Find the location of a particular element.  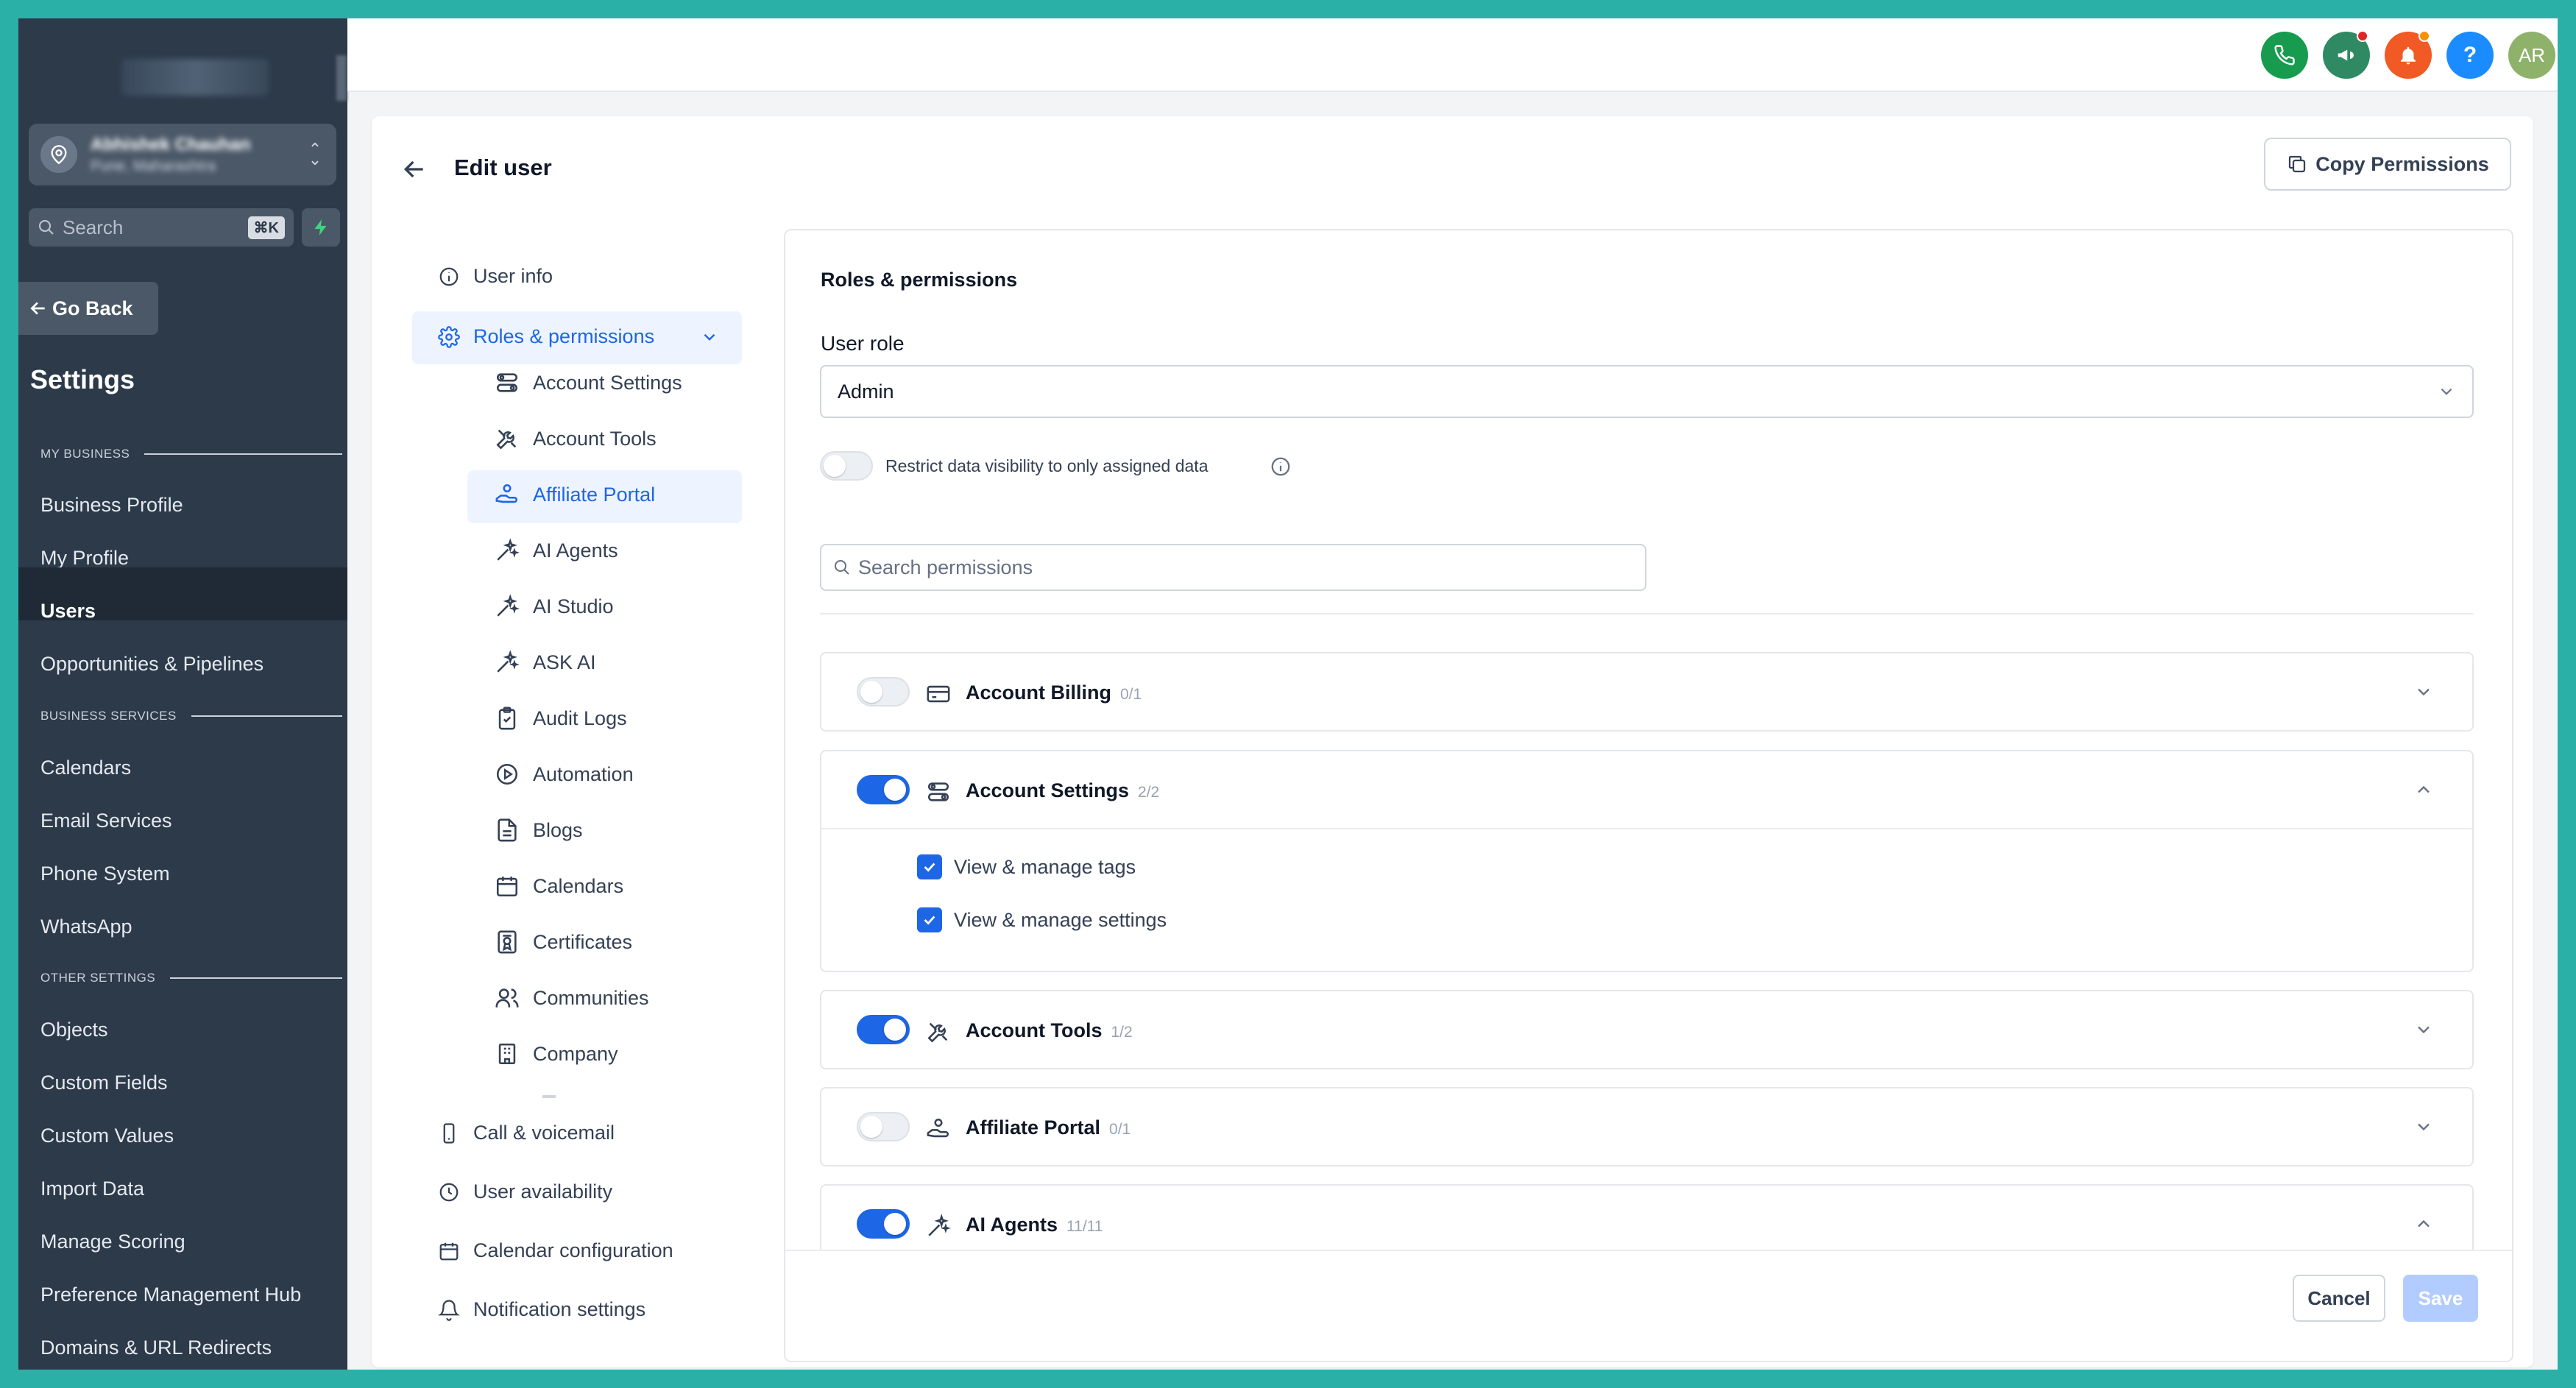

phone-icon is located at coordinates (2284, 55).